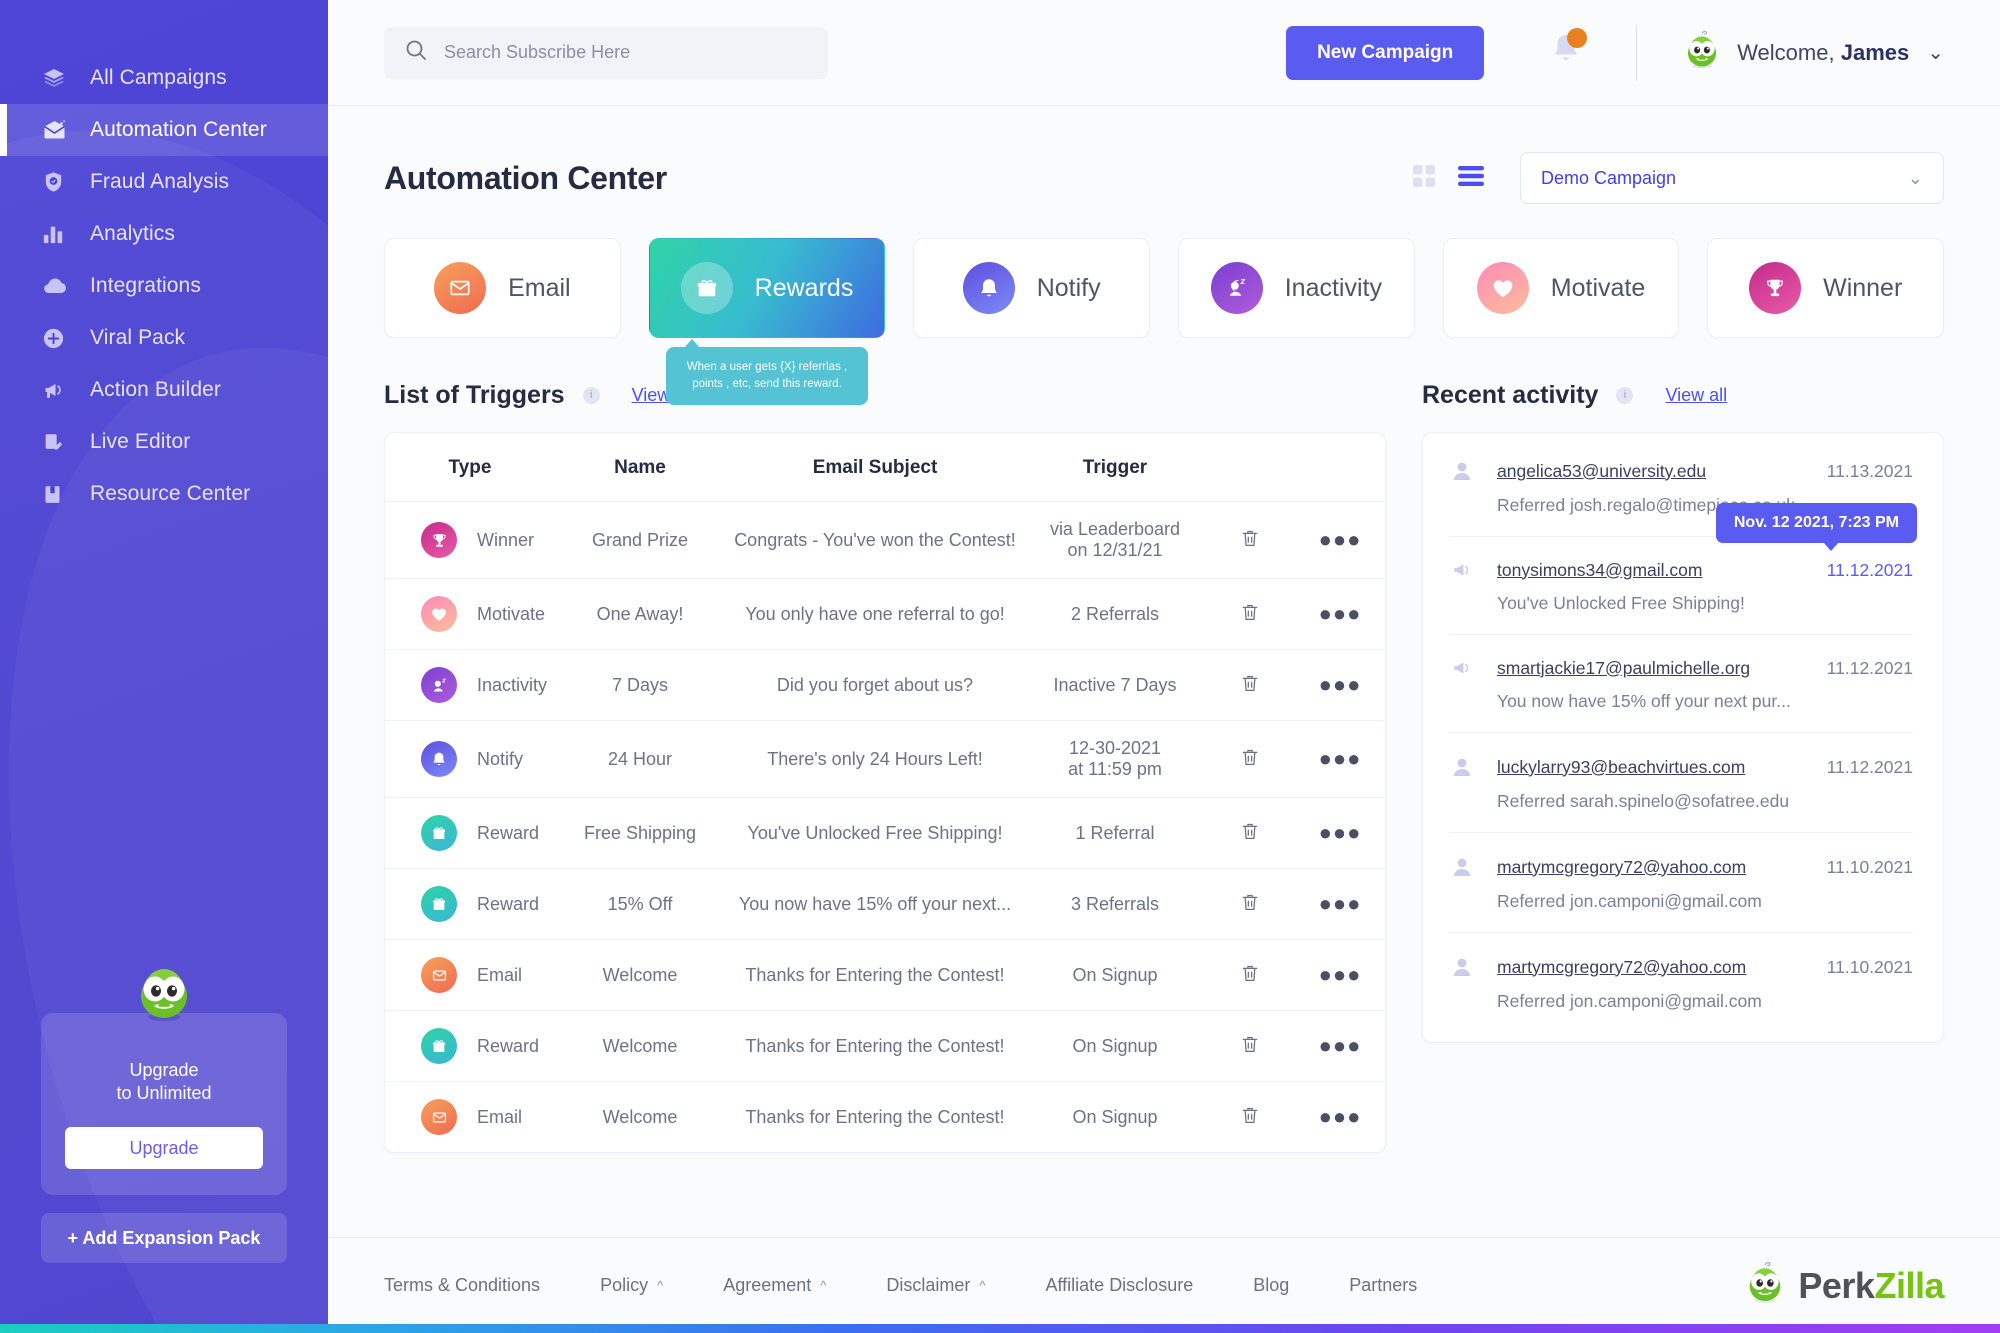 This screenshot has width=2000, height=1333. I want to click on sidebar-item-all-campaigns: All Campaigns, so click(164, 78).